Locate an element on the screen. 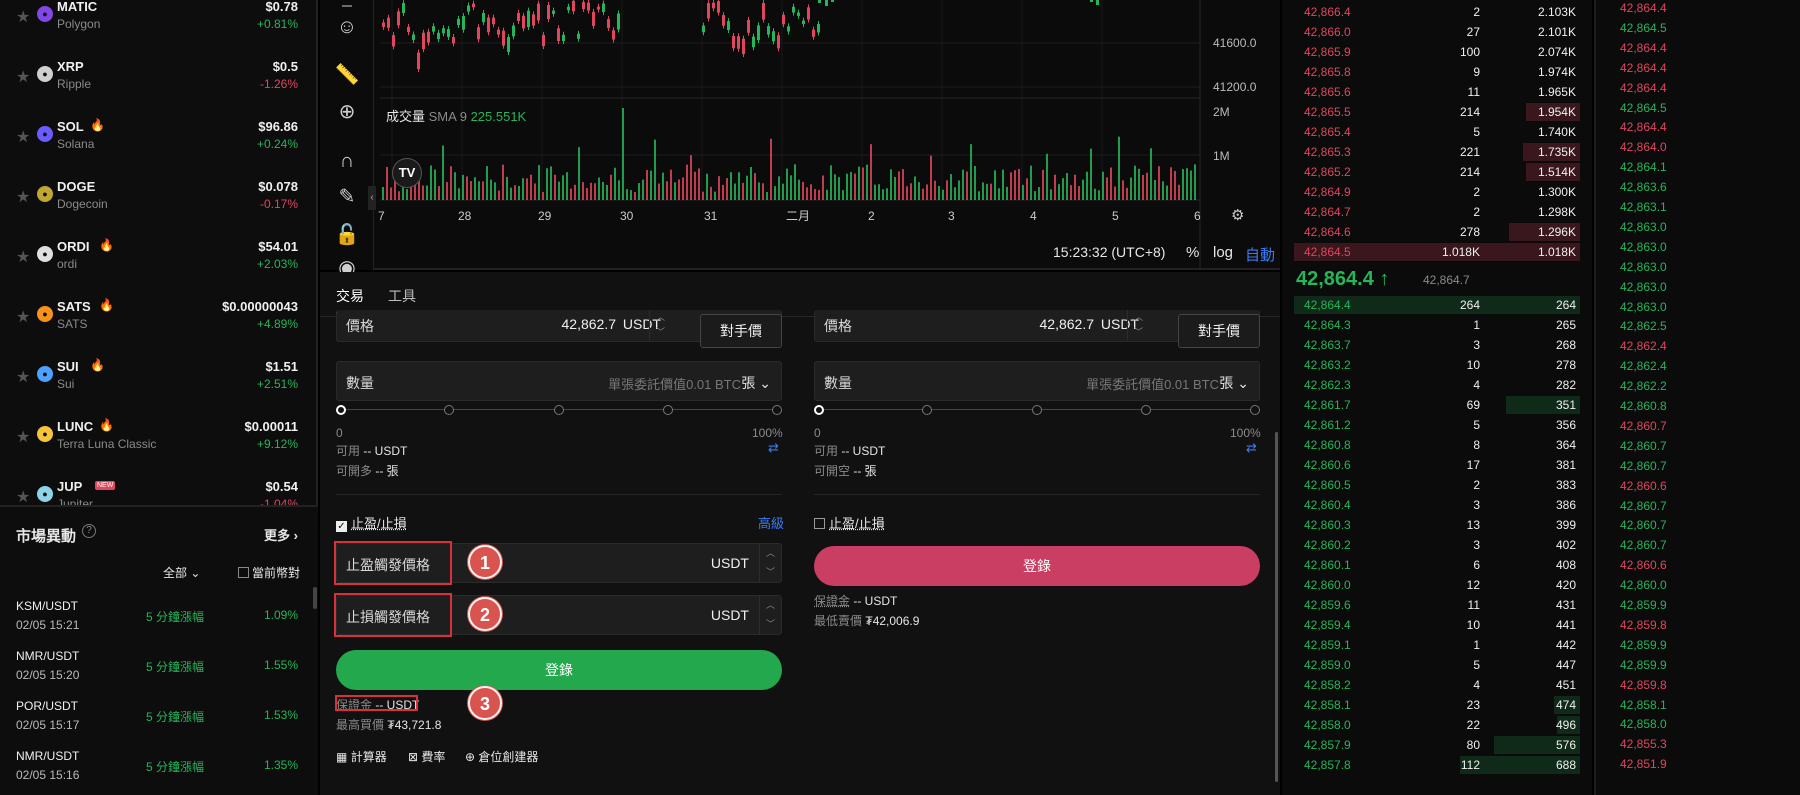  coin-row: ★ ● ORDI 🔥 ordi $54.01 +2.03% is located at coordinates (158, 255).